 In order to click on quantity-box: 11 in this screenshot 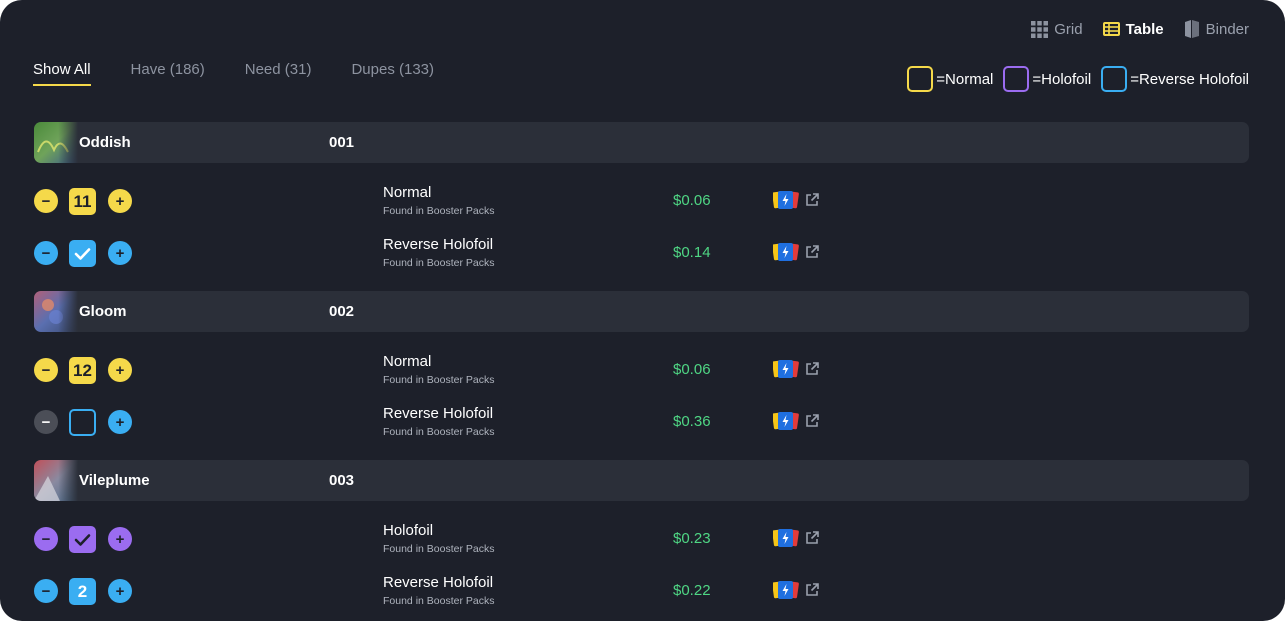, I will do `click(82, 201)`.